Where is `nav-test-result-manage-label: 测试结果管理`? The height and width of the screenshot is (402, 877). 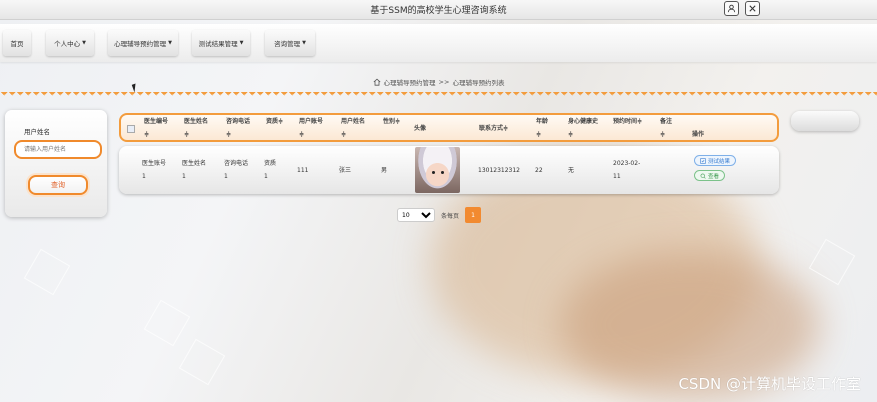 nav-test-result-manage-label: 测试结果管理 is located at coordinates (218, 44).